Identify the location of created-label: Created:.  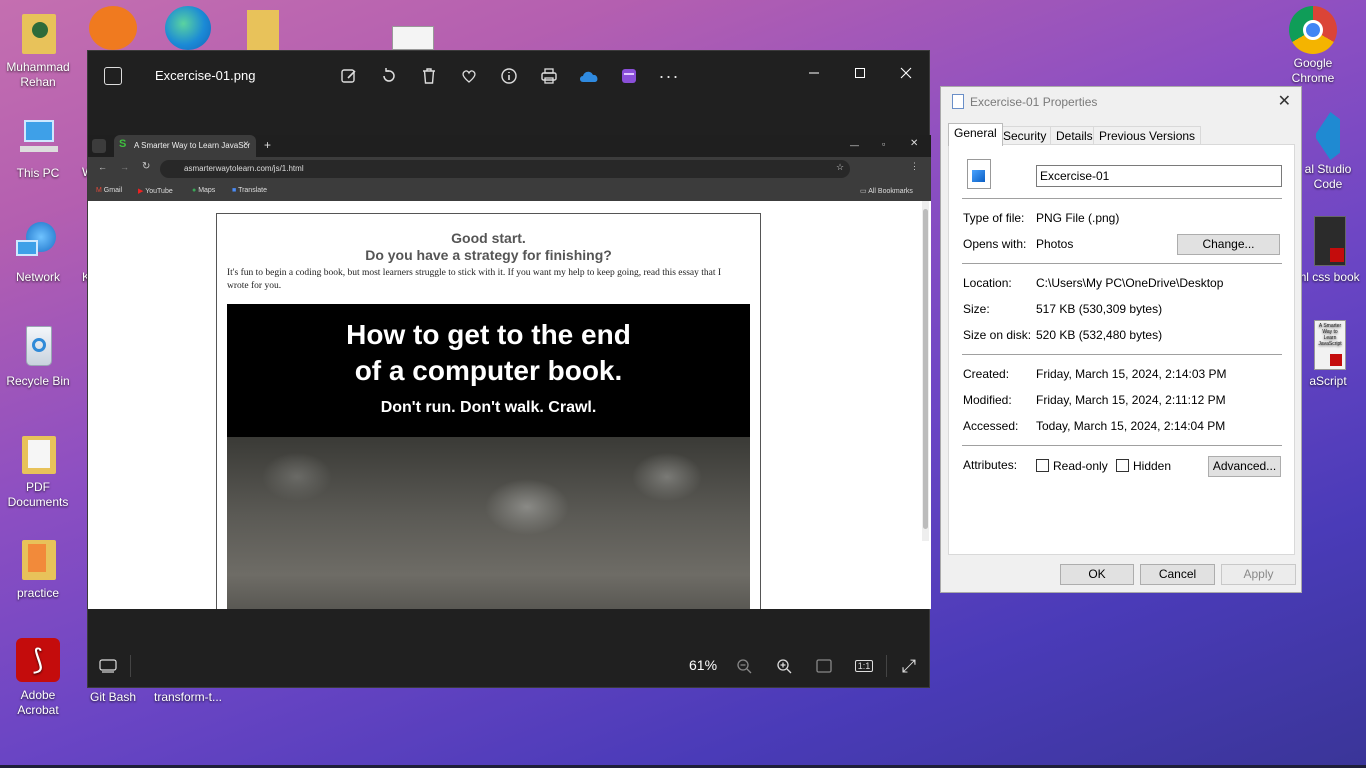
(986, 374).